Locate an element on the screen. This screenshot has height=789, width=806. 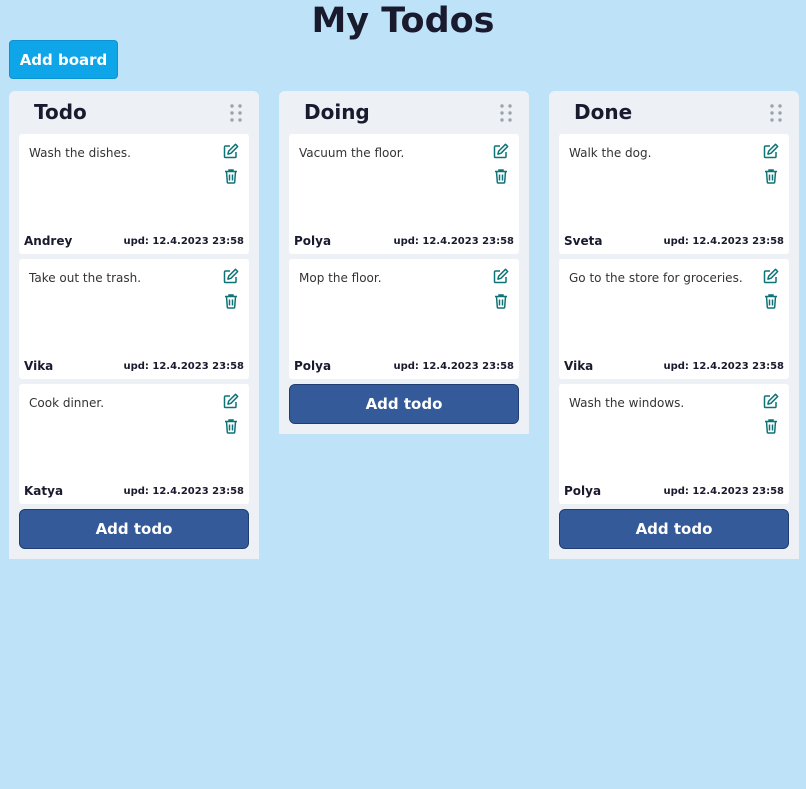
todo-card: Cook dinner. Katya upd: 12.4.2023 23:58 is located at coordinates (134, 444).